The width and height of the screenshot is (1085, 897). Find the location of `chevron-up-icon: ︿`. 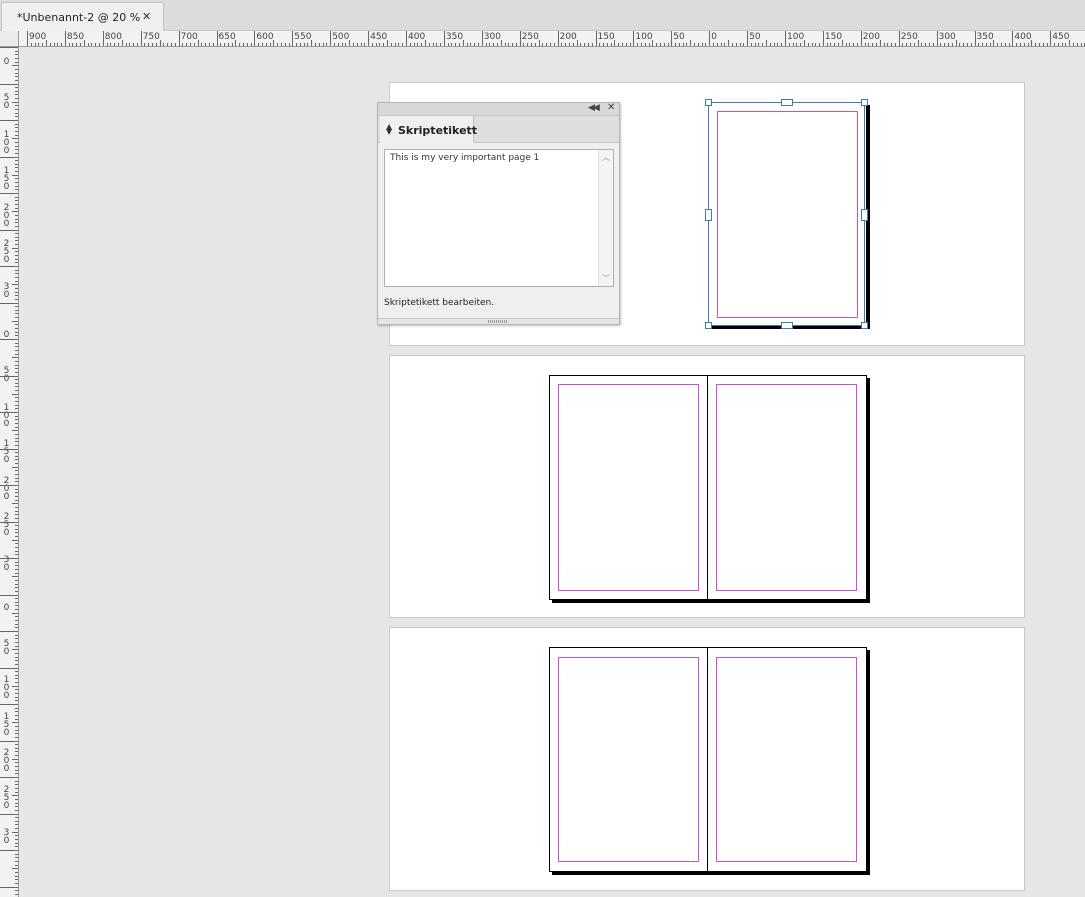

chevron-up-icon: ︿ is located at coordinates (606, 157).